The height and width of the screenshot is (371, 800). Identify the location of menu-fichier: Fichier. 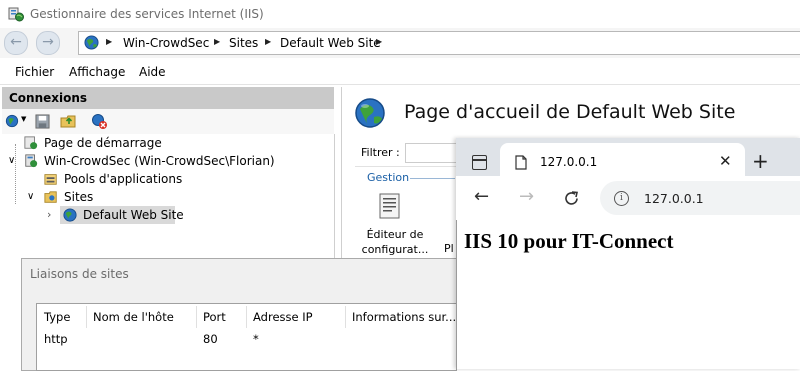
(34, 72).